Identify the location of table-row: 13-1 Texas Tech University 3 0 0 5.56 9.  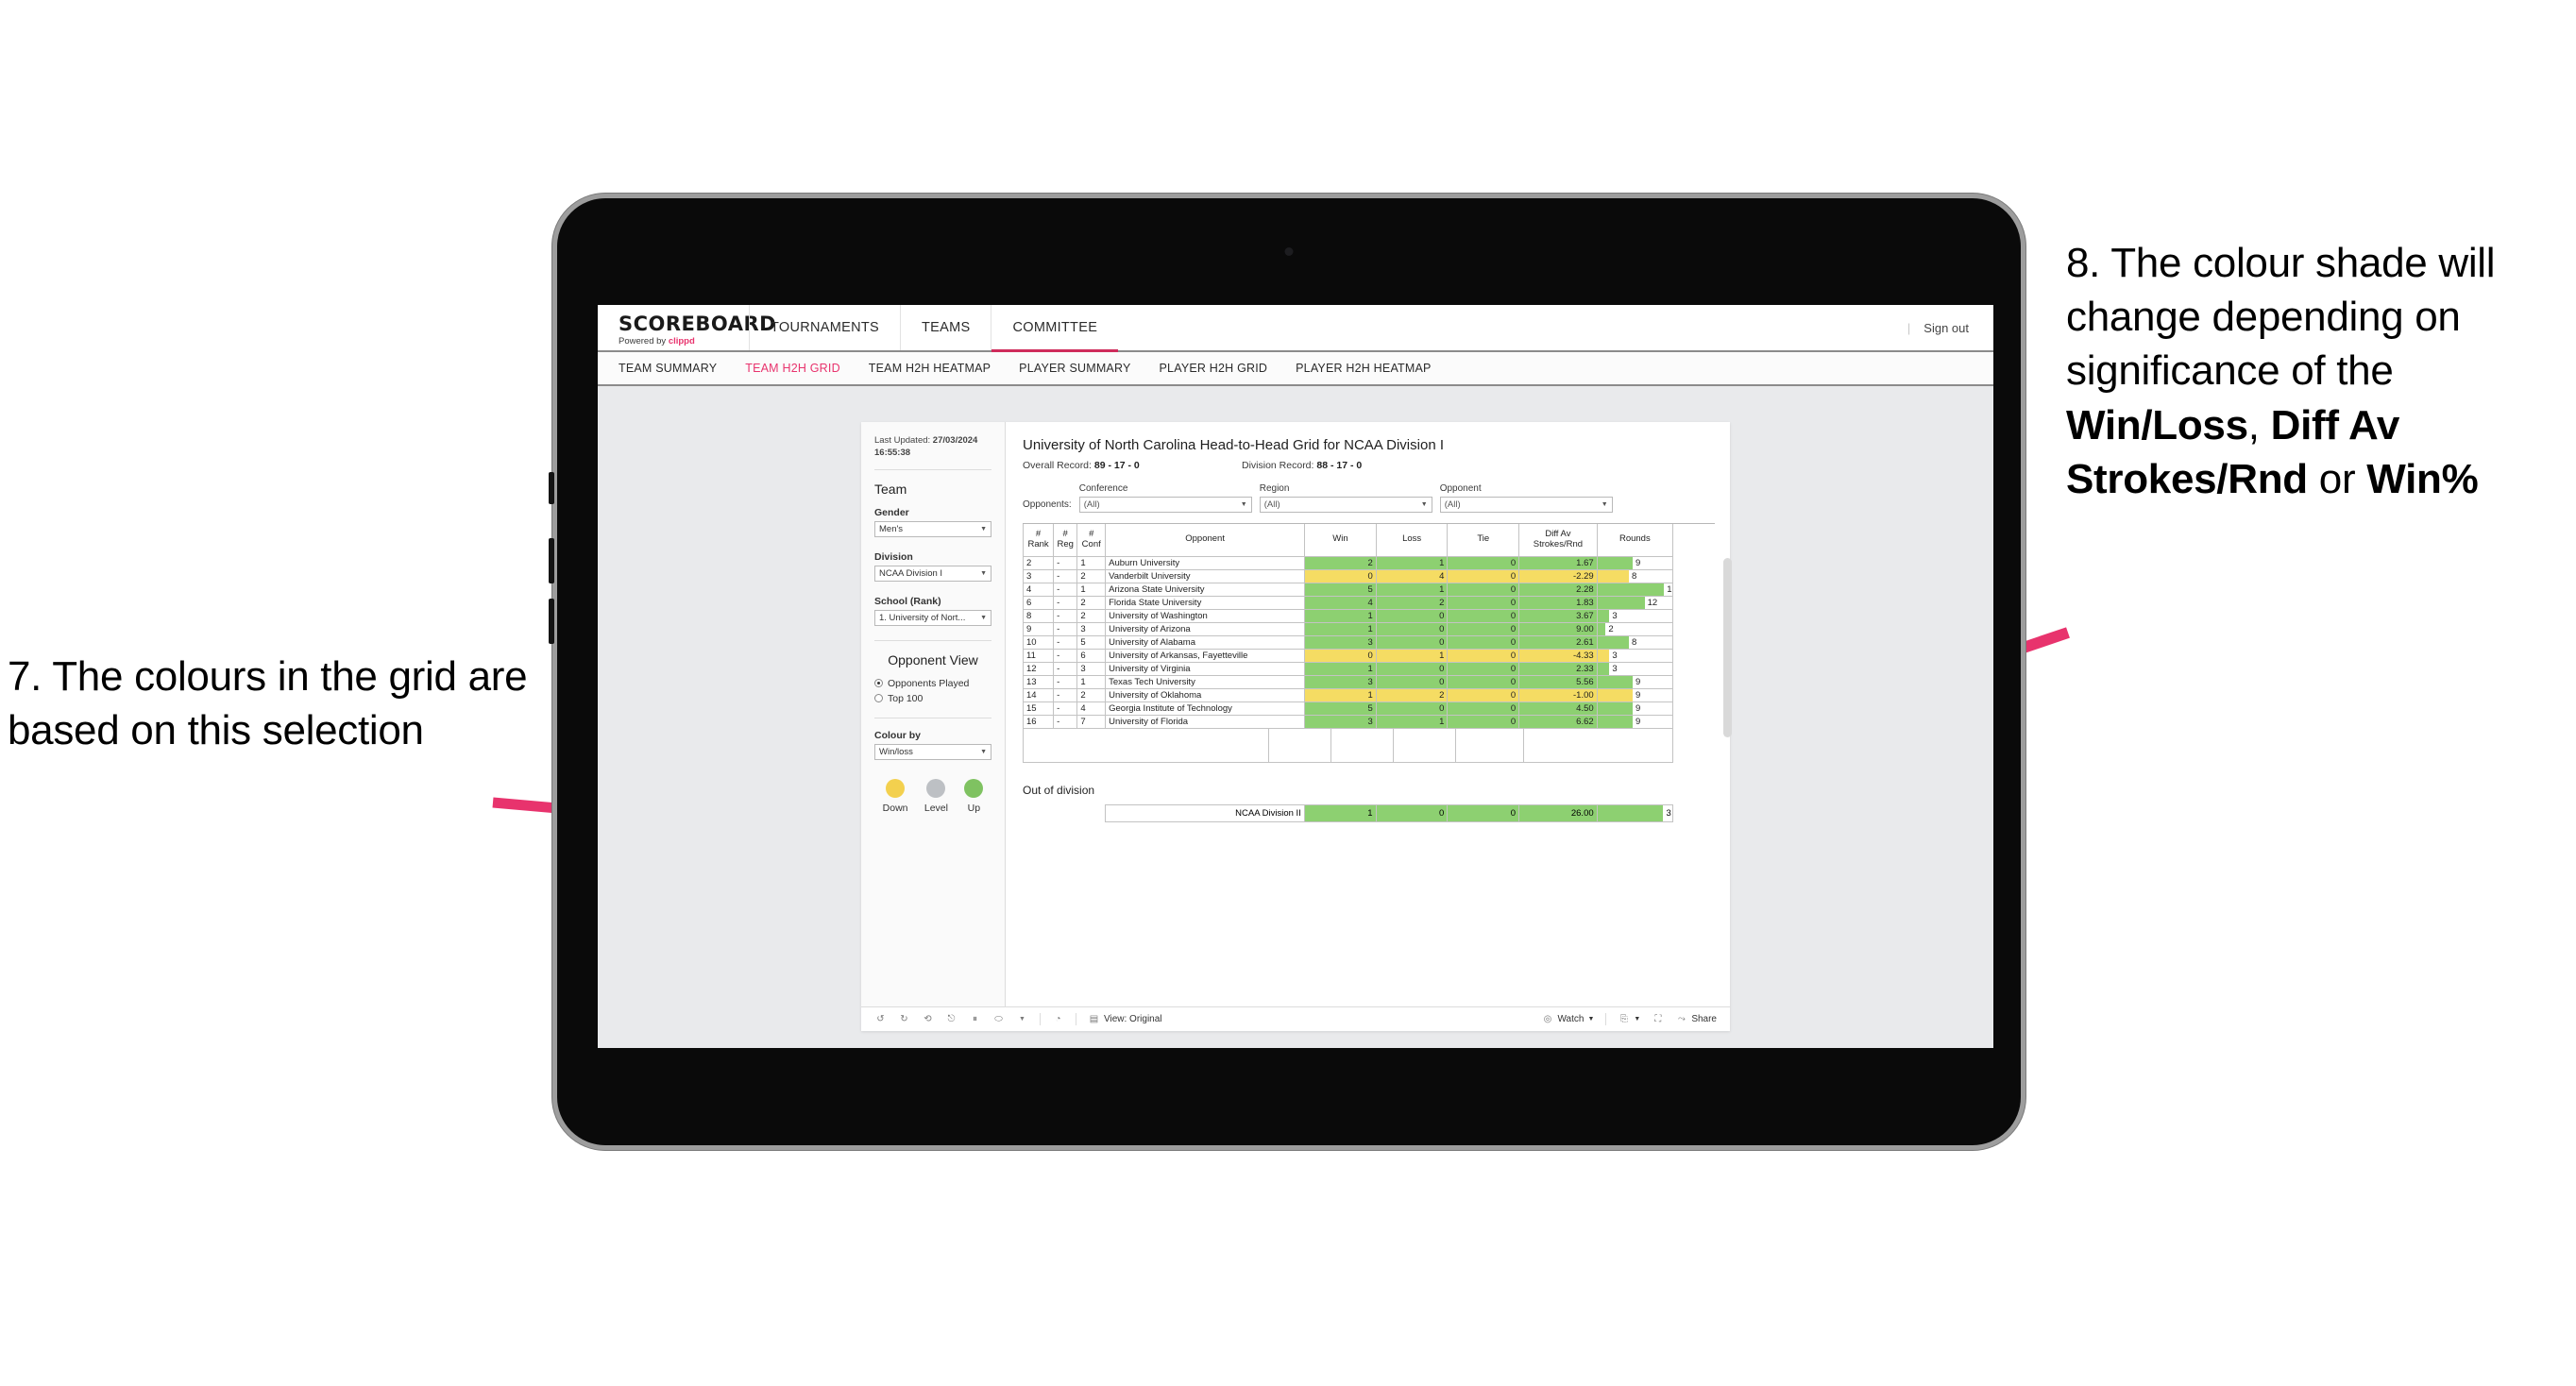
(1348, 682).